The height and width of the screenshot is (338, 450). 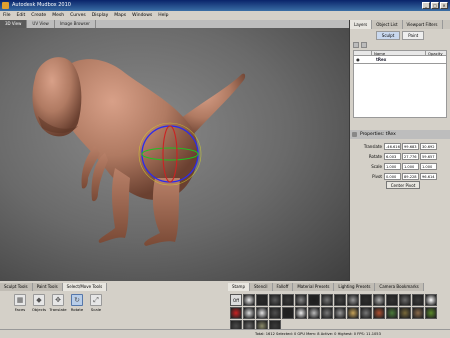 I want to click on close-button: ×, so click(x=444, y=5).